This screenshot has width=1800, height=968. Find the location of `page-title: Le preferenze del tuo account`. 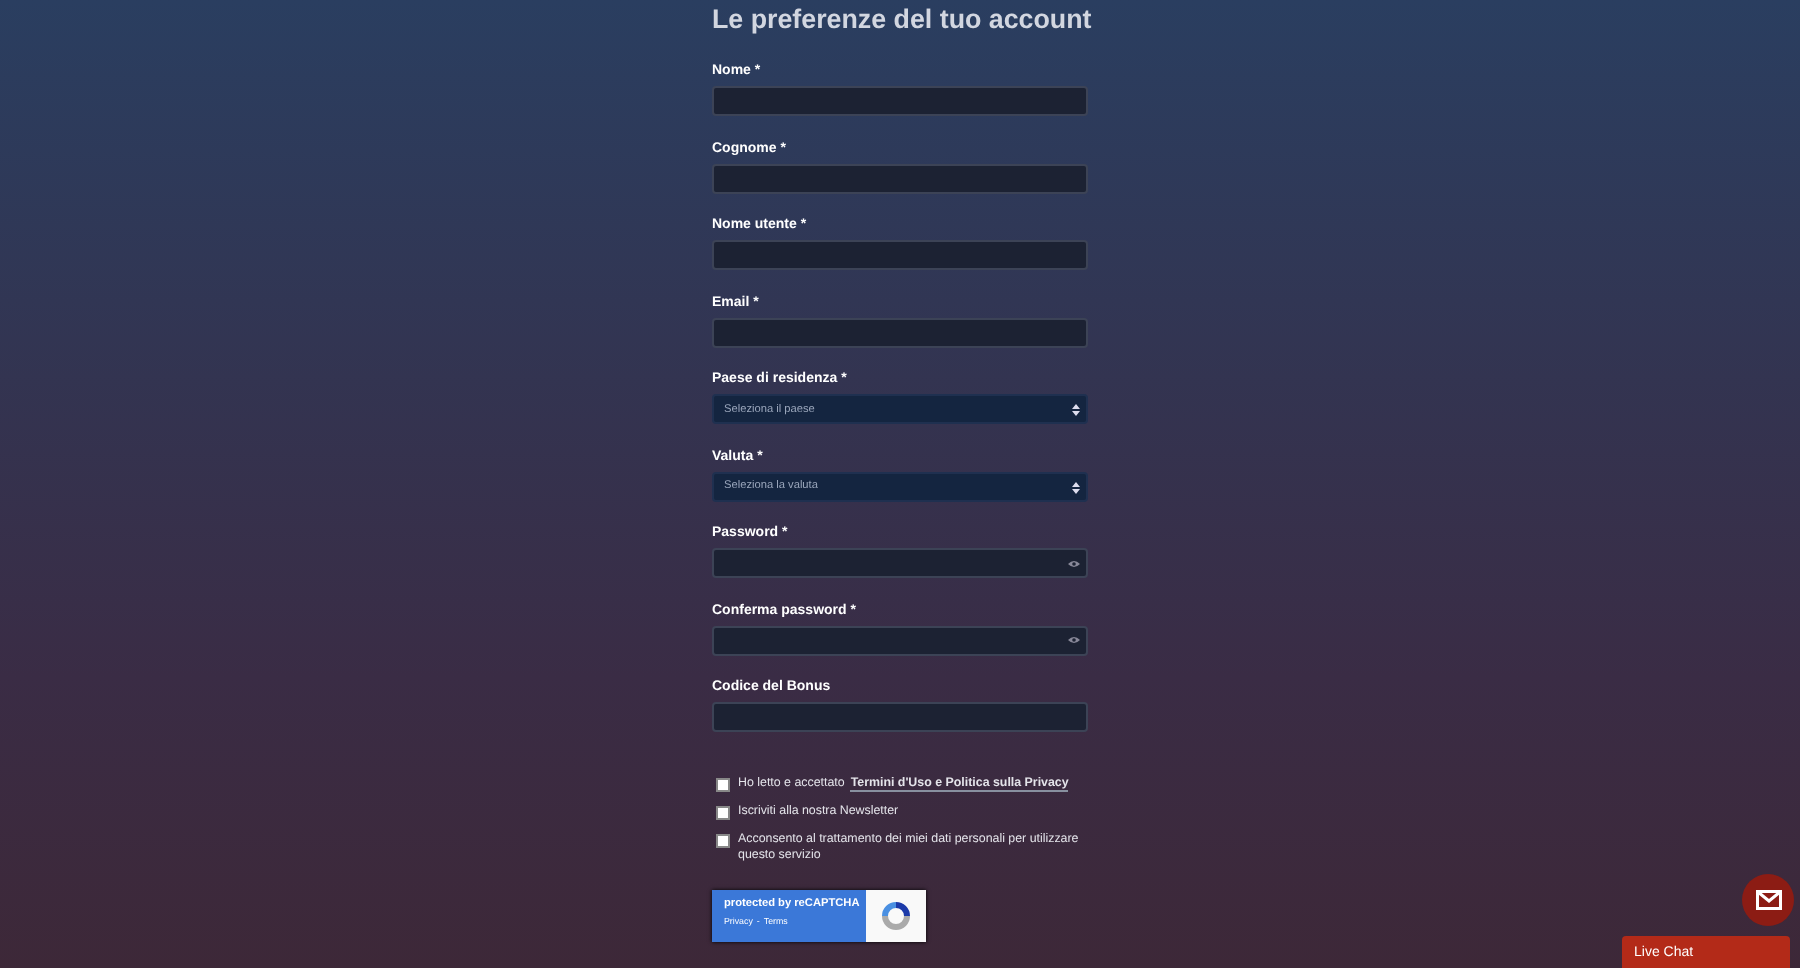

page-title: Le preferenze del tuo account is located at coordinates (902, 19).